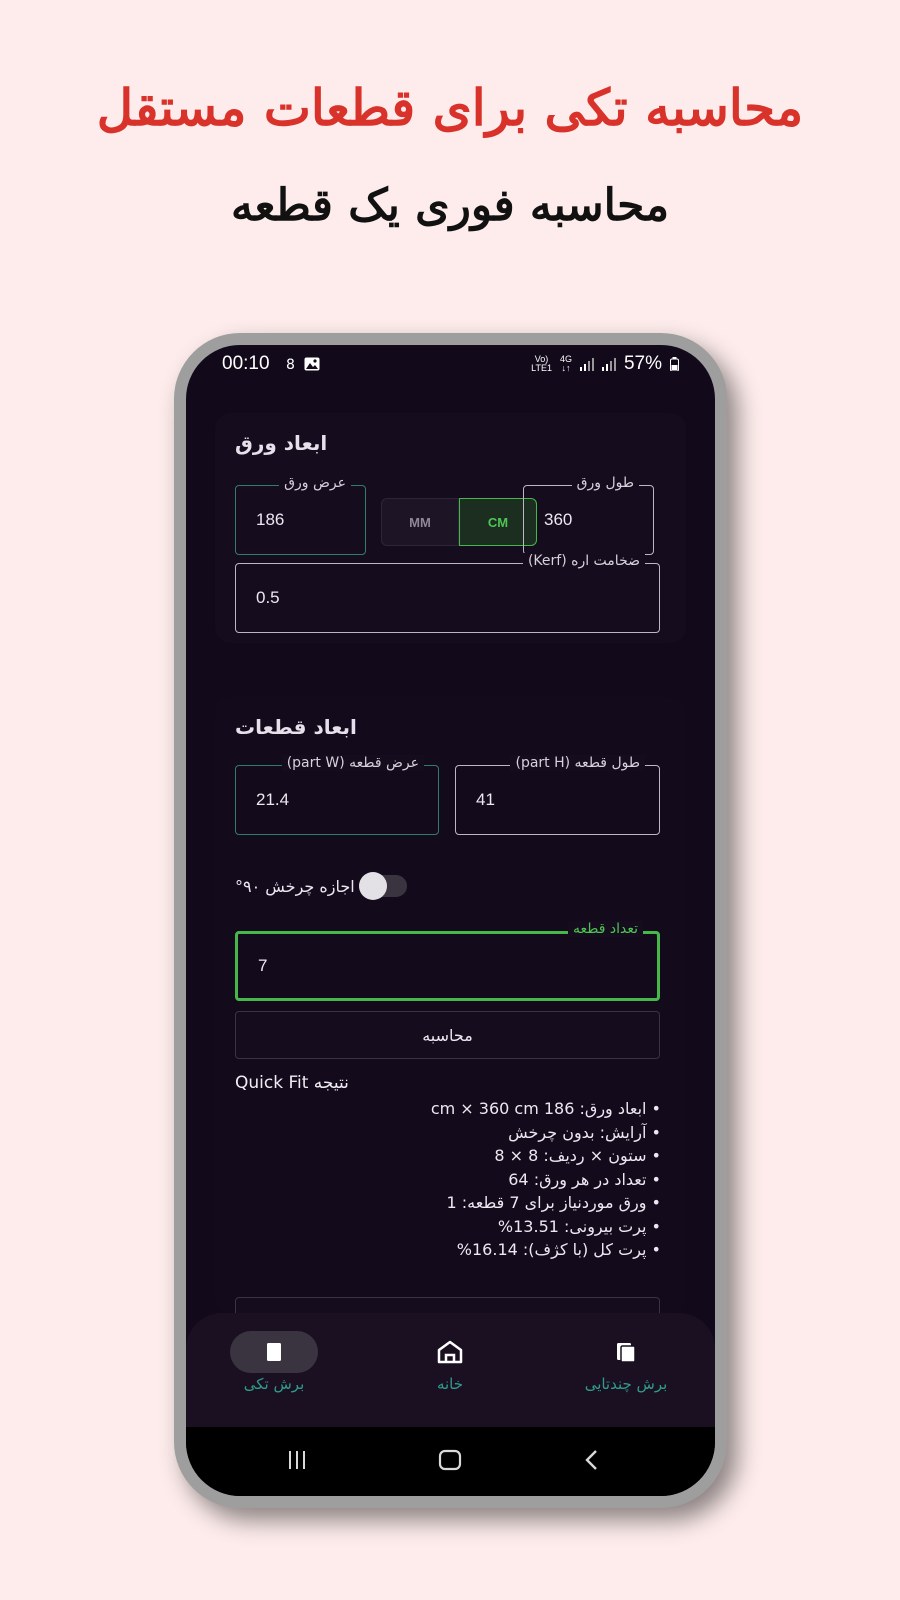 The height and width of the screenshot is (1600, 900). What do you see at coordinates (446, 1156) in the screenshot?
I see `result-line: ستون × ردیف: 8 × 8` at bounding box center [446, 1156].